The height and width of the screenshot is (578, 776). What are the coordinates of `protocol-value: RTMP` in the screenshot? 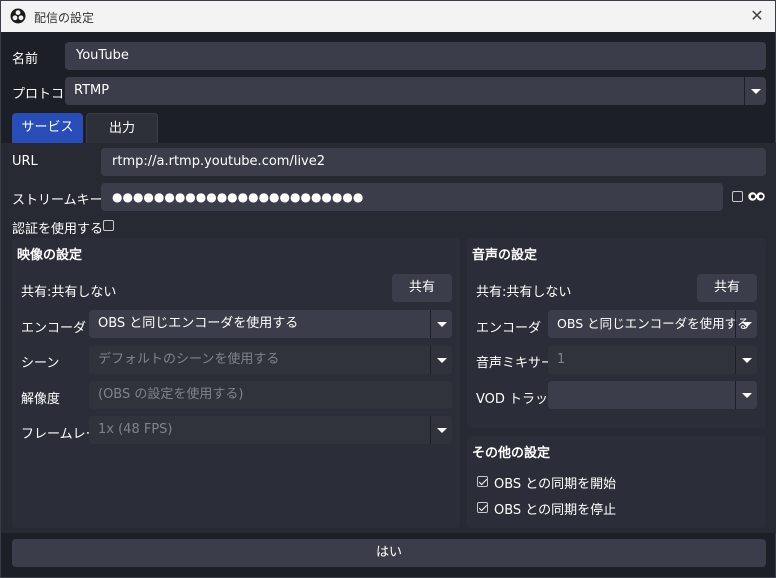 It's located at (92, 90).